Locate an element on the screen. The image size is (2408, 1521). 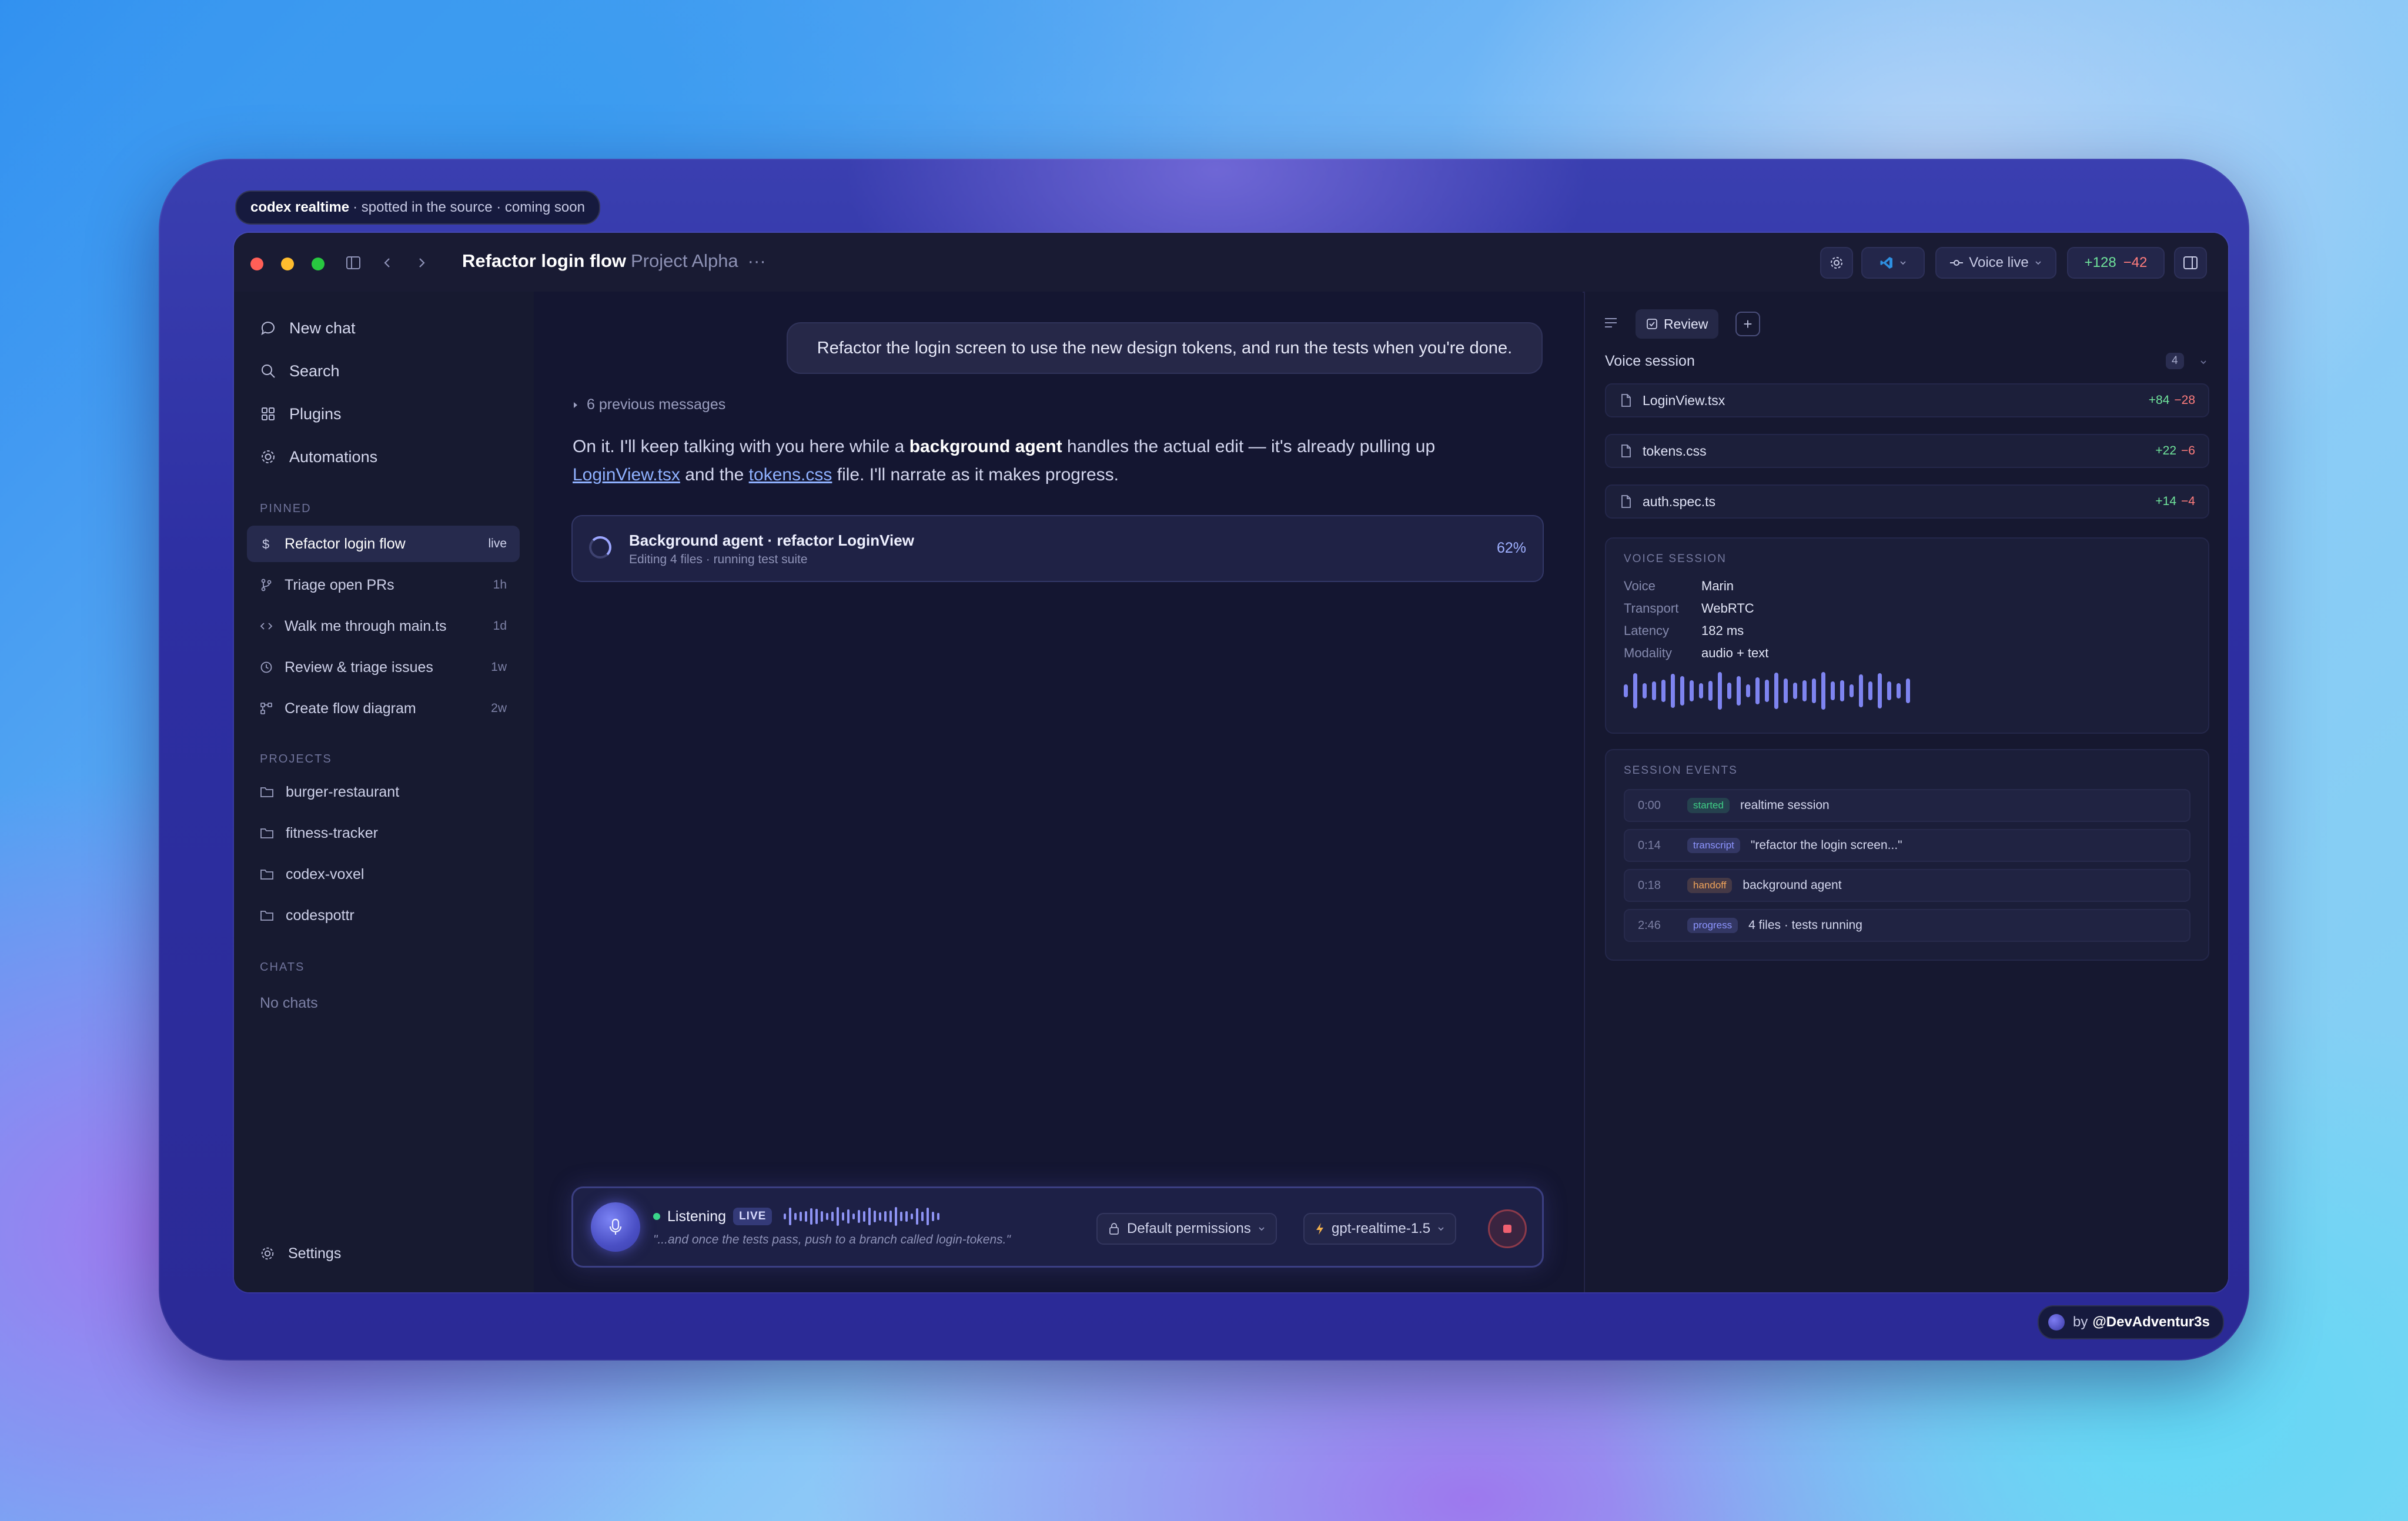
more-menu: ··· is located at coordinates (757, 260).